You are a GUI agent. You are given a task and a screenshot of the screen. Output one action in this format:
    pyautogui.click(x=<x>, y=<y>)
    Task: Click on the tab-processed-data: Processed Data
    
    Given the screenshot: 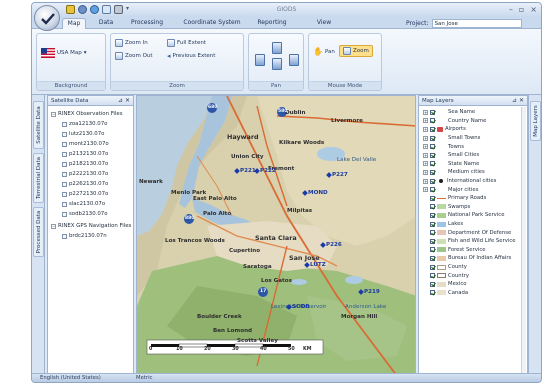 What is the action you would take?
    pyautogui.click(x=38, y=232)
    